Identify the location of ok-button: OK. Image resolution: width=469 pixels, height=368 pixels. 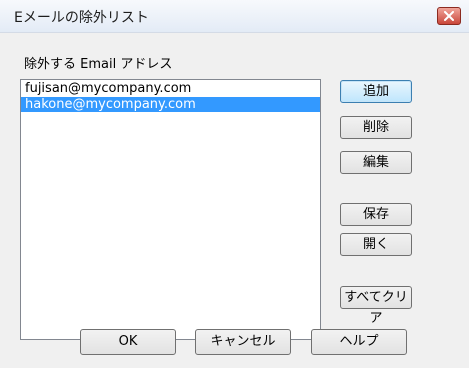
(128, 342).